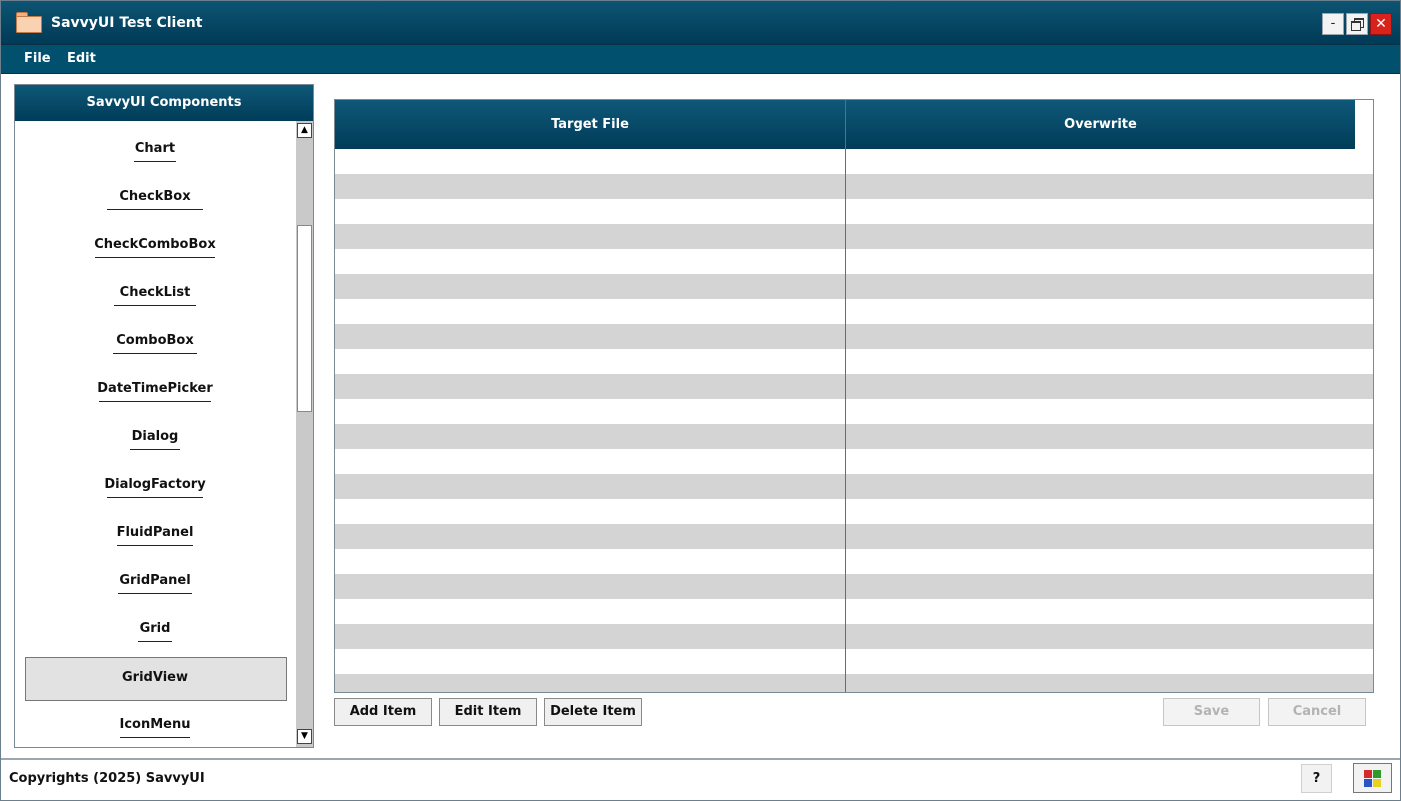  I want to click on title-bar: SavvyUI Test Client - ✕, so click(700, 23).